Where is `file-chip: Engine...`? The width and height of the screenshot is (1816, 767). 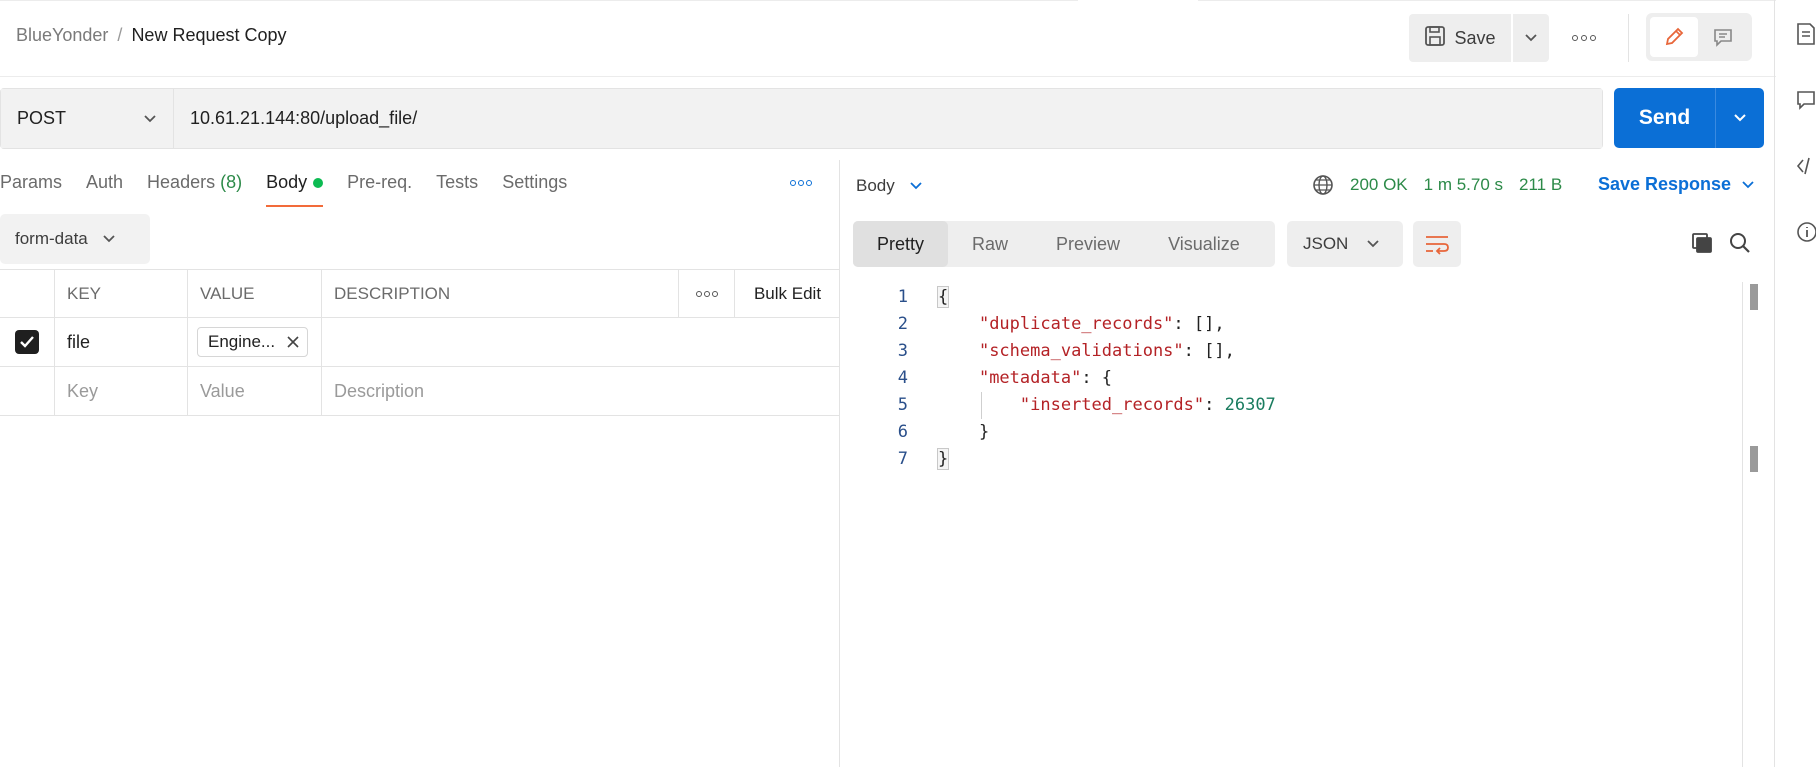
file-chip: Engine... is located at coordinates (253, 342).